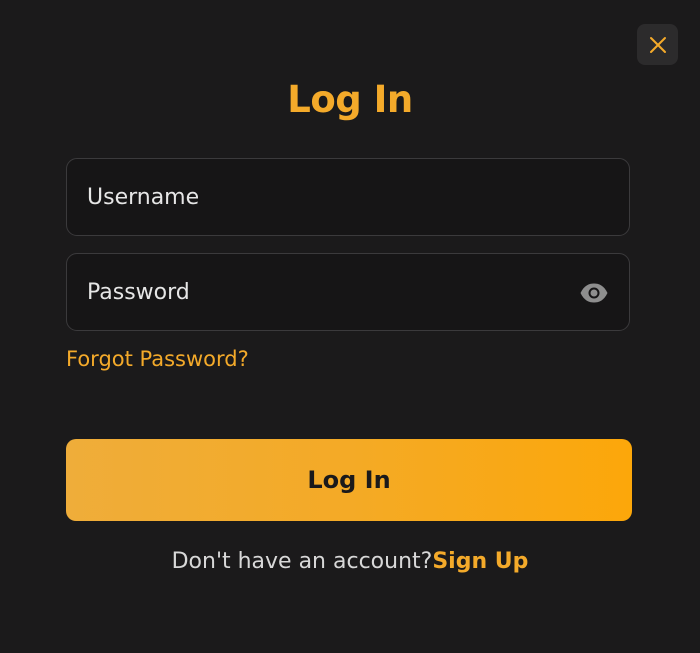 This screenshot has width=700, height=653. I want to click on username-field-wrapper, so click(348, 197).